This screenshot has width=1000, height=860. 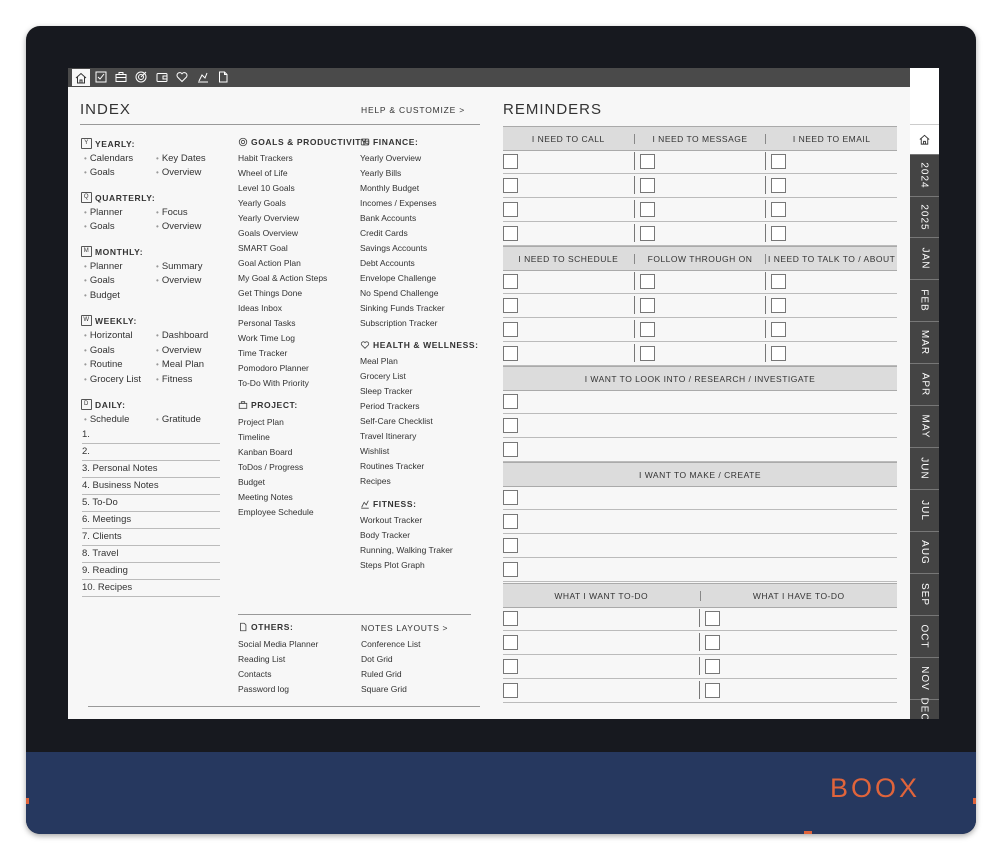 I want to click on tab-feb: FEB, so click(x=924, y=301).